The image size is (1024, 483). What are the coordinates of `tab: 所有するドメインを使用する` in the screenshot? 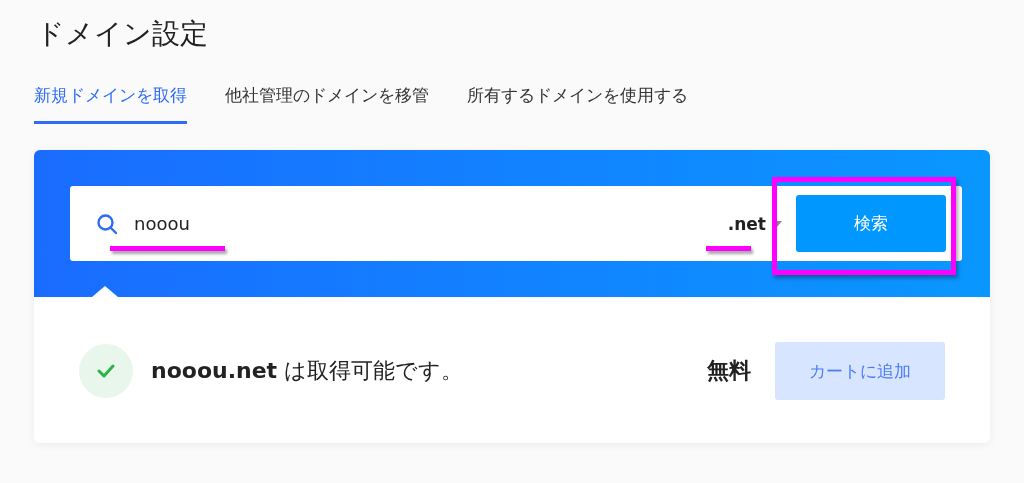 It's located at (577, 104).